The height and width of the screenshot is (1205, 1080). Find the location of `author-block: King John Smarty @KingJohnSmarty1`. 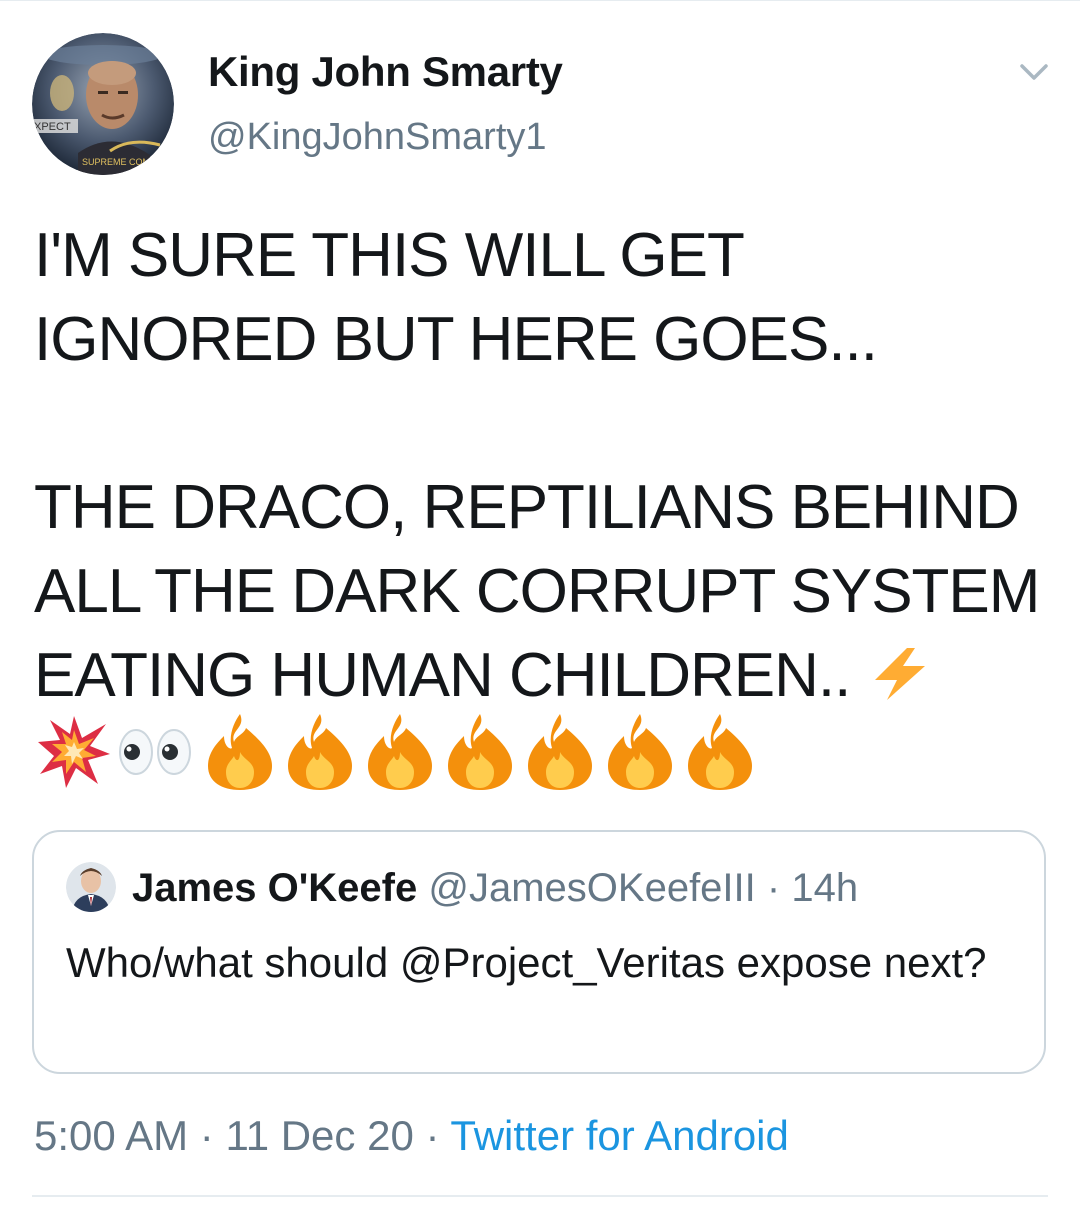

author-block: King John Smarty @KingJohnSmarty1 is located at coordinates (385, 104).